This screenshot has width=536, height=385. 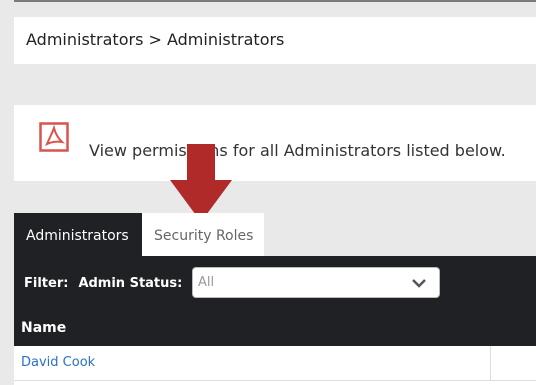 I want to click on filter-label: Filter:, so click(x=46, y=283).